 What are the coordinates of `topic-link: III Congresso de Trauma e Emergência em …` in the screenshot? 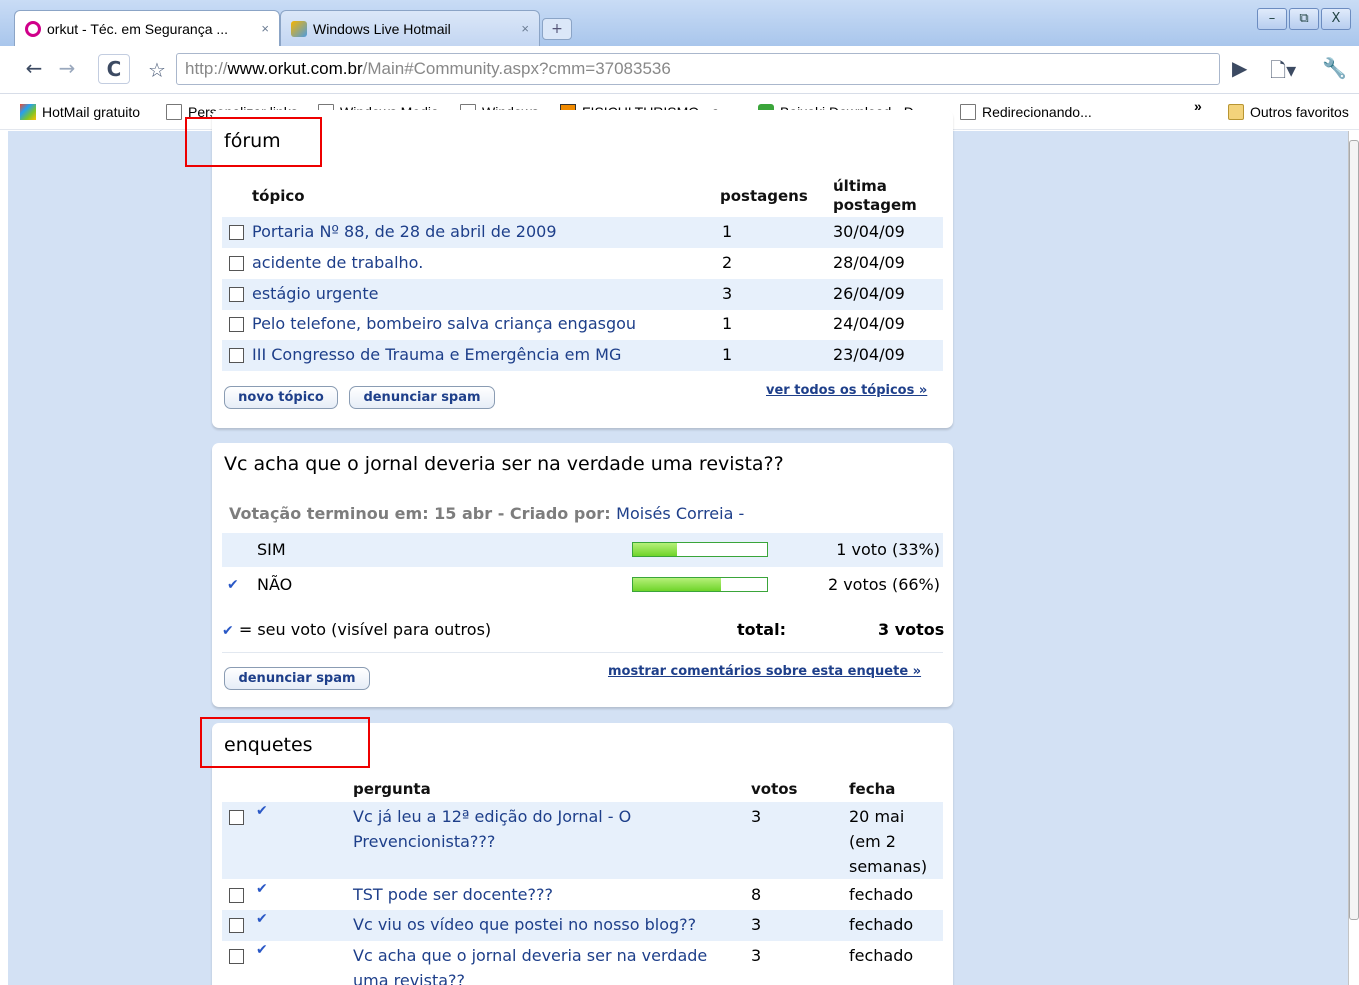 It's located at (436, 354).